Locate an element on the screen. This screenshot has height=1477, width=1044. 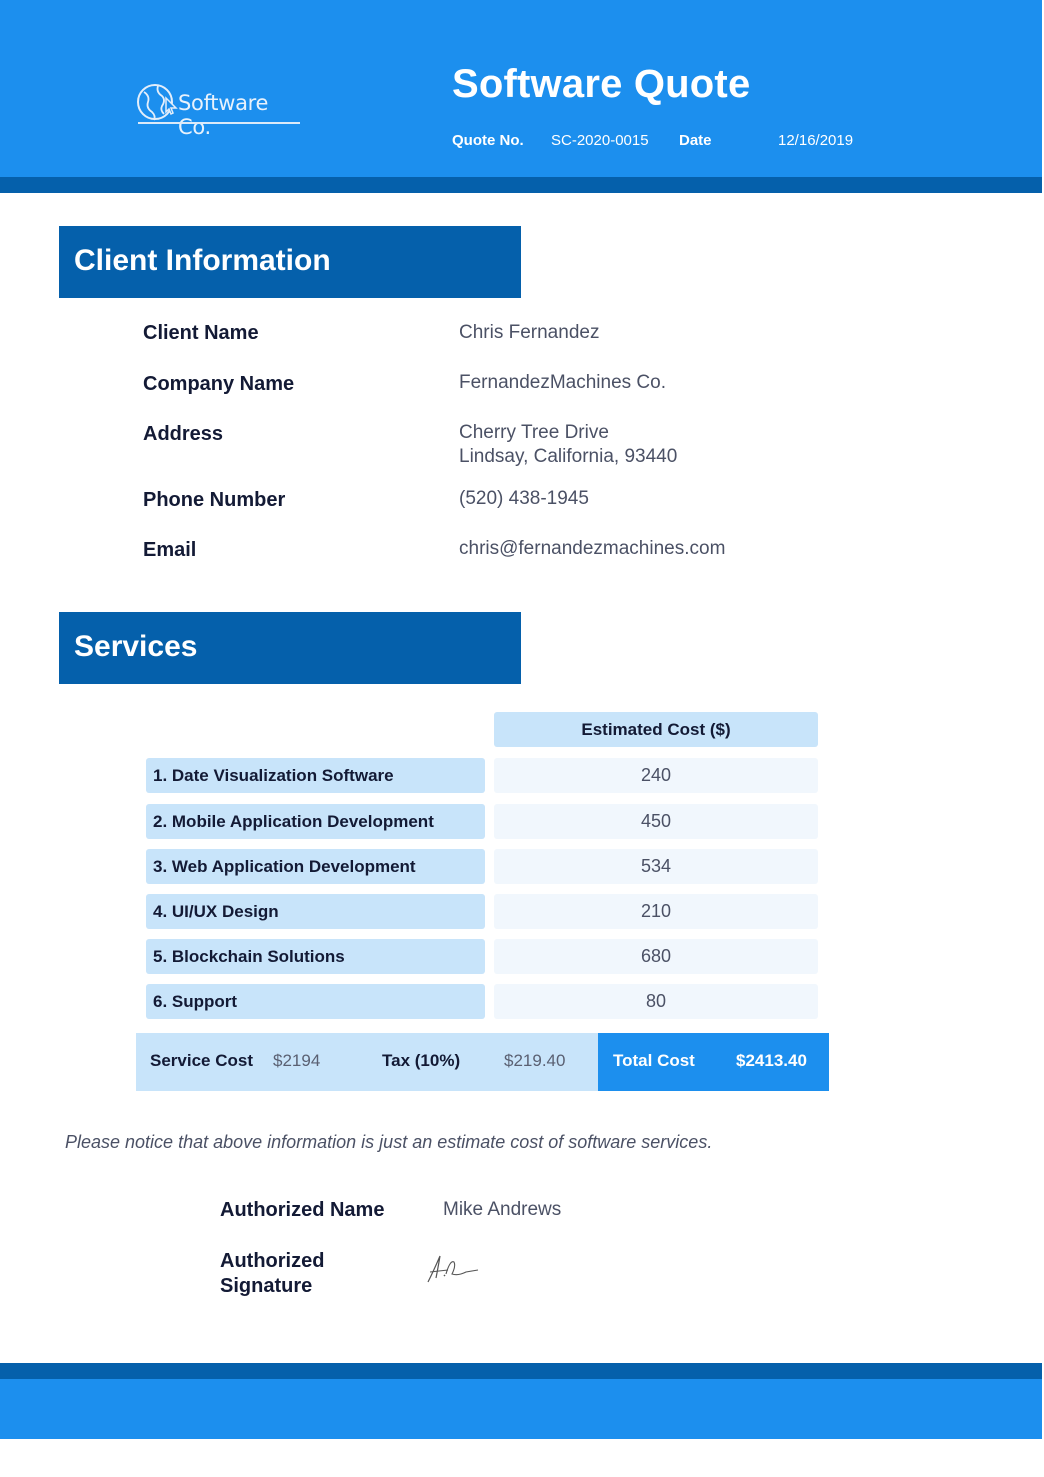
tax-value: $219.40 is located at coordinates (535, 1060).